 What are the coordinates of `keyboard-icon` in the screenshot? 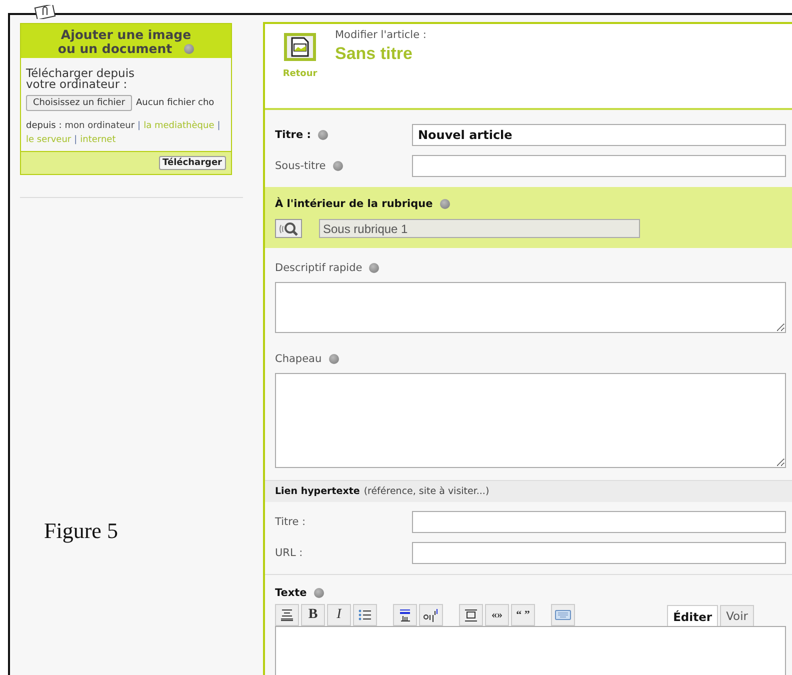 It's located at (563, 615).